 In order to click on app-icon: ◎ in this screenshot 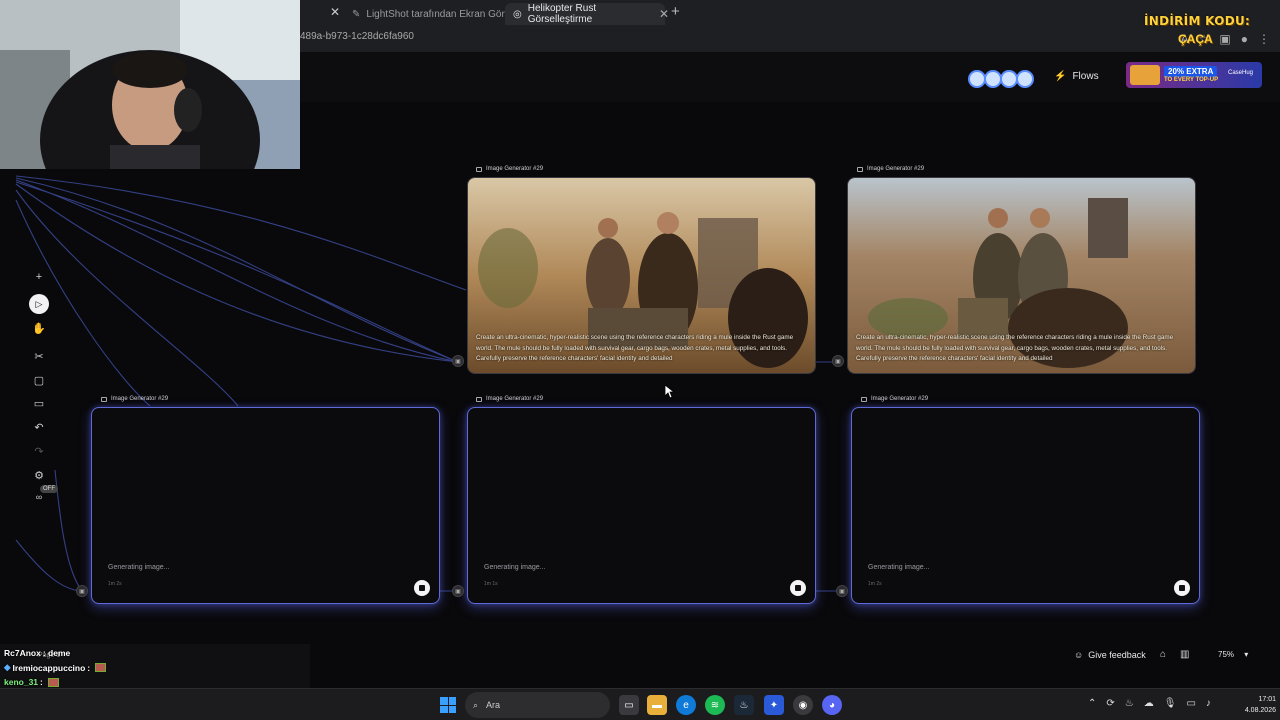, I will do `click(517, 14)`.